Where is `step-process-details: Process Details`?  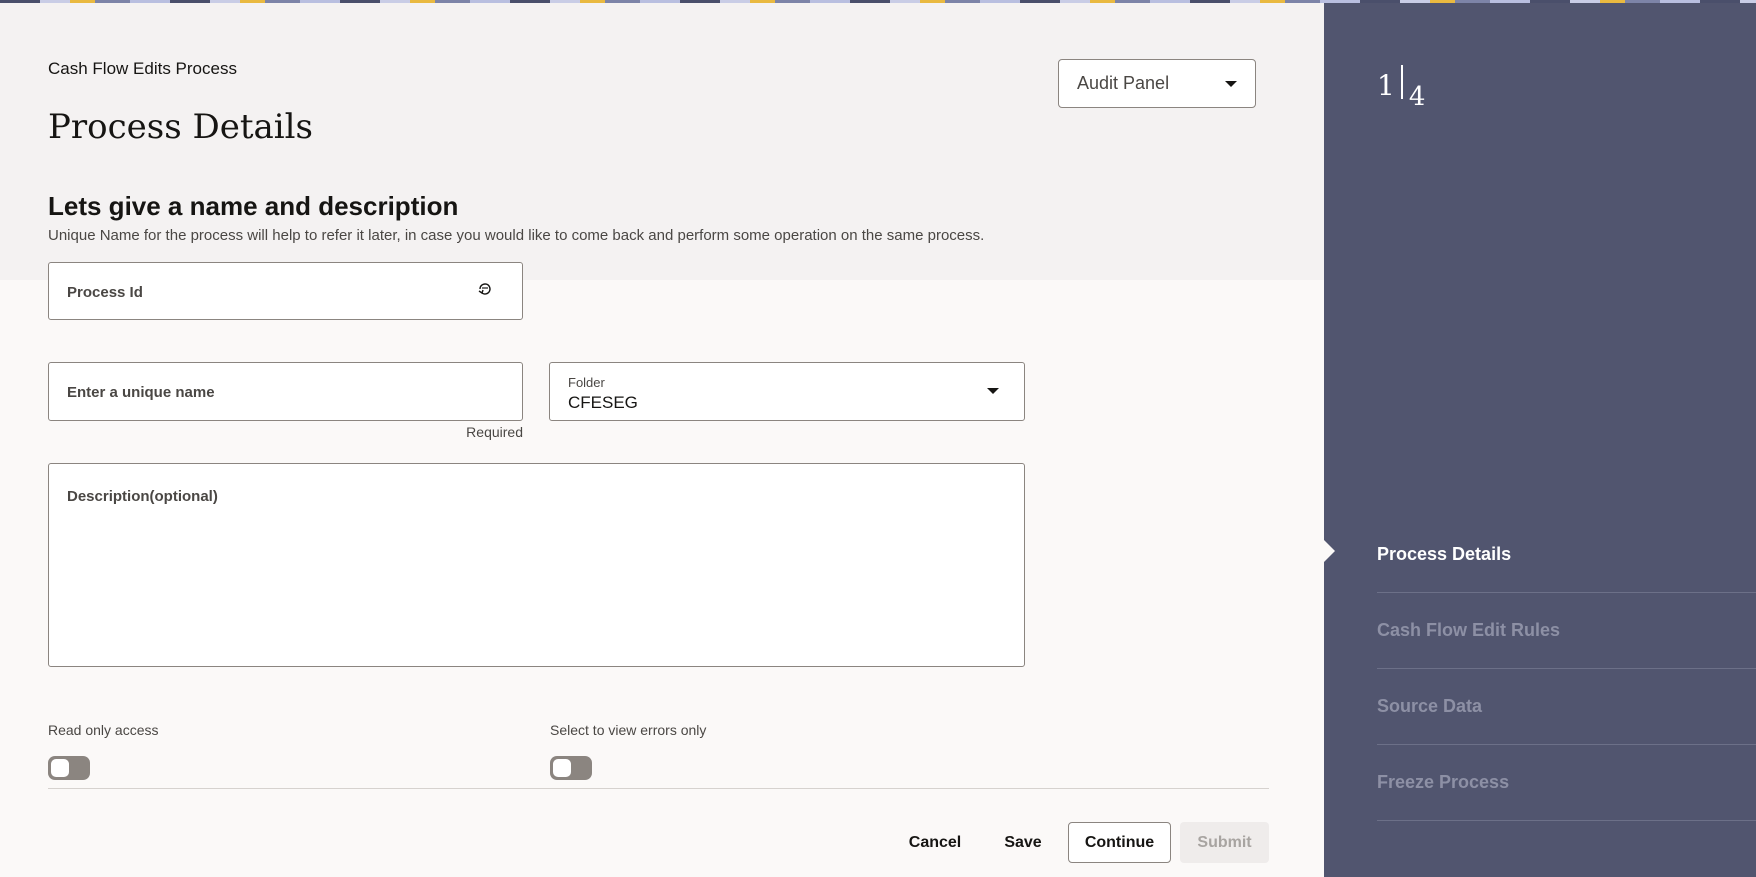
step-process-details: Process Details is located at coordinates (1566, 555).